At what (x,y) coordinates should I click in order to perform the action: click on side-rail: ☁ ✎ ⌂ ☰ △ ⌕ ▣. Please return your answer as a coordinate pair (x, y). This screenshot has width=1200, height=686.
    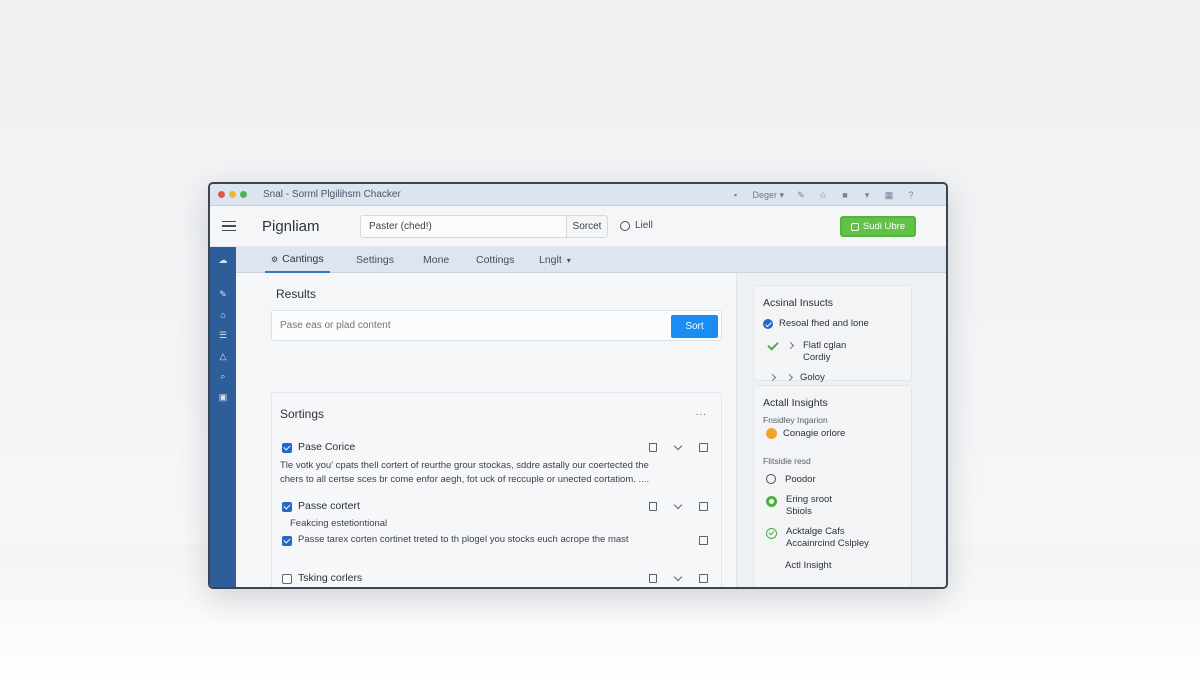
    Looking at the image, I should click on (223, 417).